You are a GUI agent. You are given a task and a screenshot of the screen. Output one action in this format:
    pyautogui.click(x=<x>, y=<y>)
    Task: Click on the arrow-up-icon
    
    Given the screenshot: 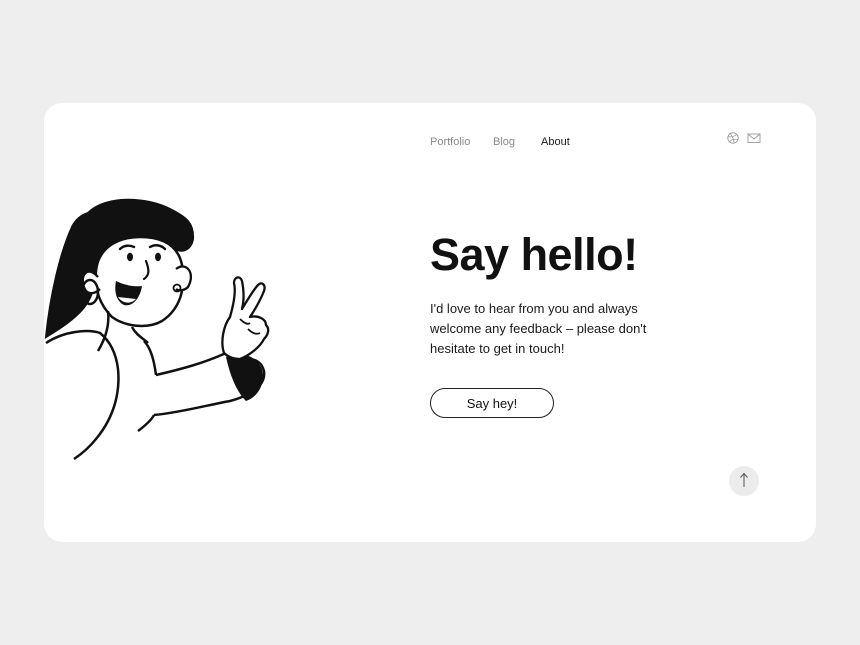 What is the action you would take?
    pyautogui.click(x=744, y=481)
    